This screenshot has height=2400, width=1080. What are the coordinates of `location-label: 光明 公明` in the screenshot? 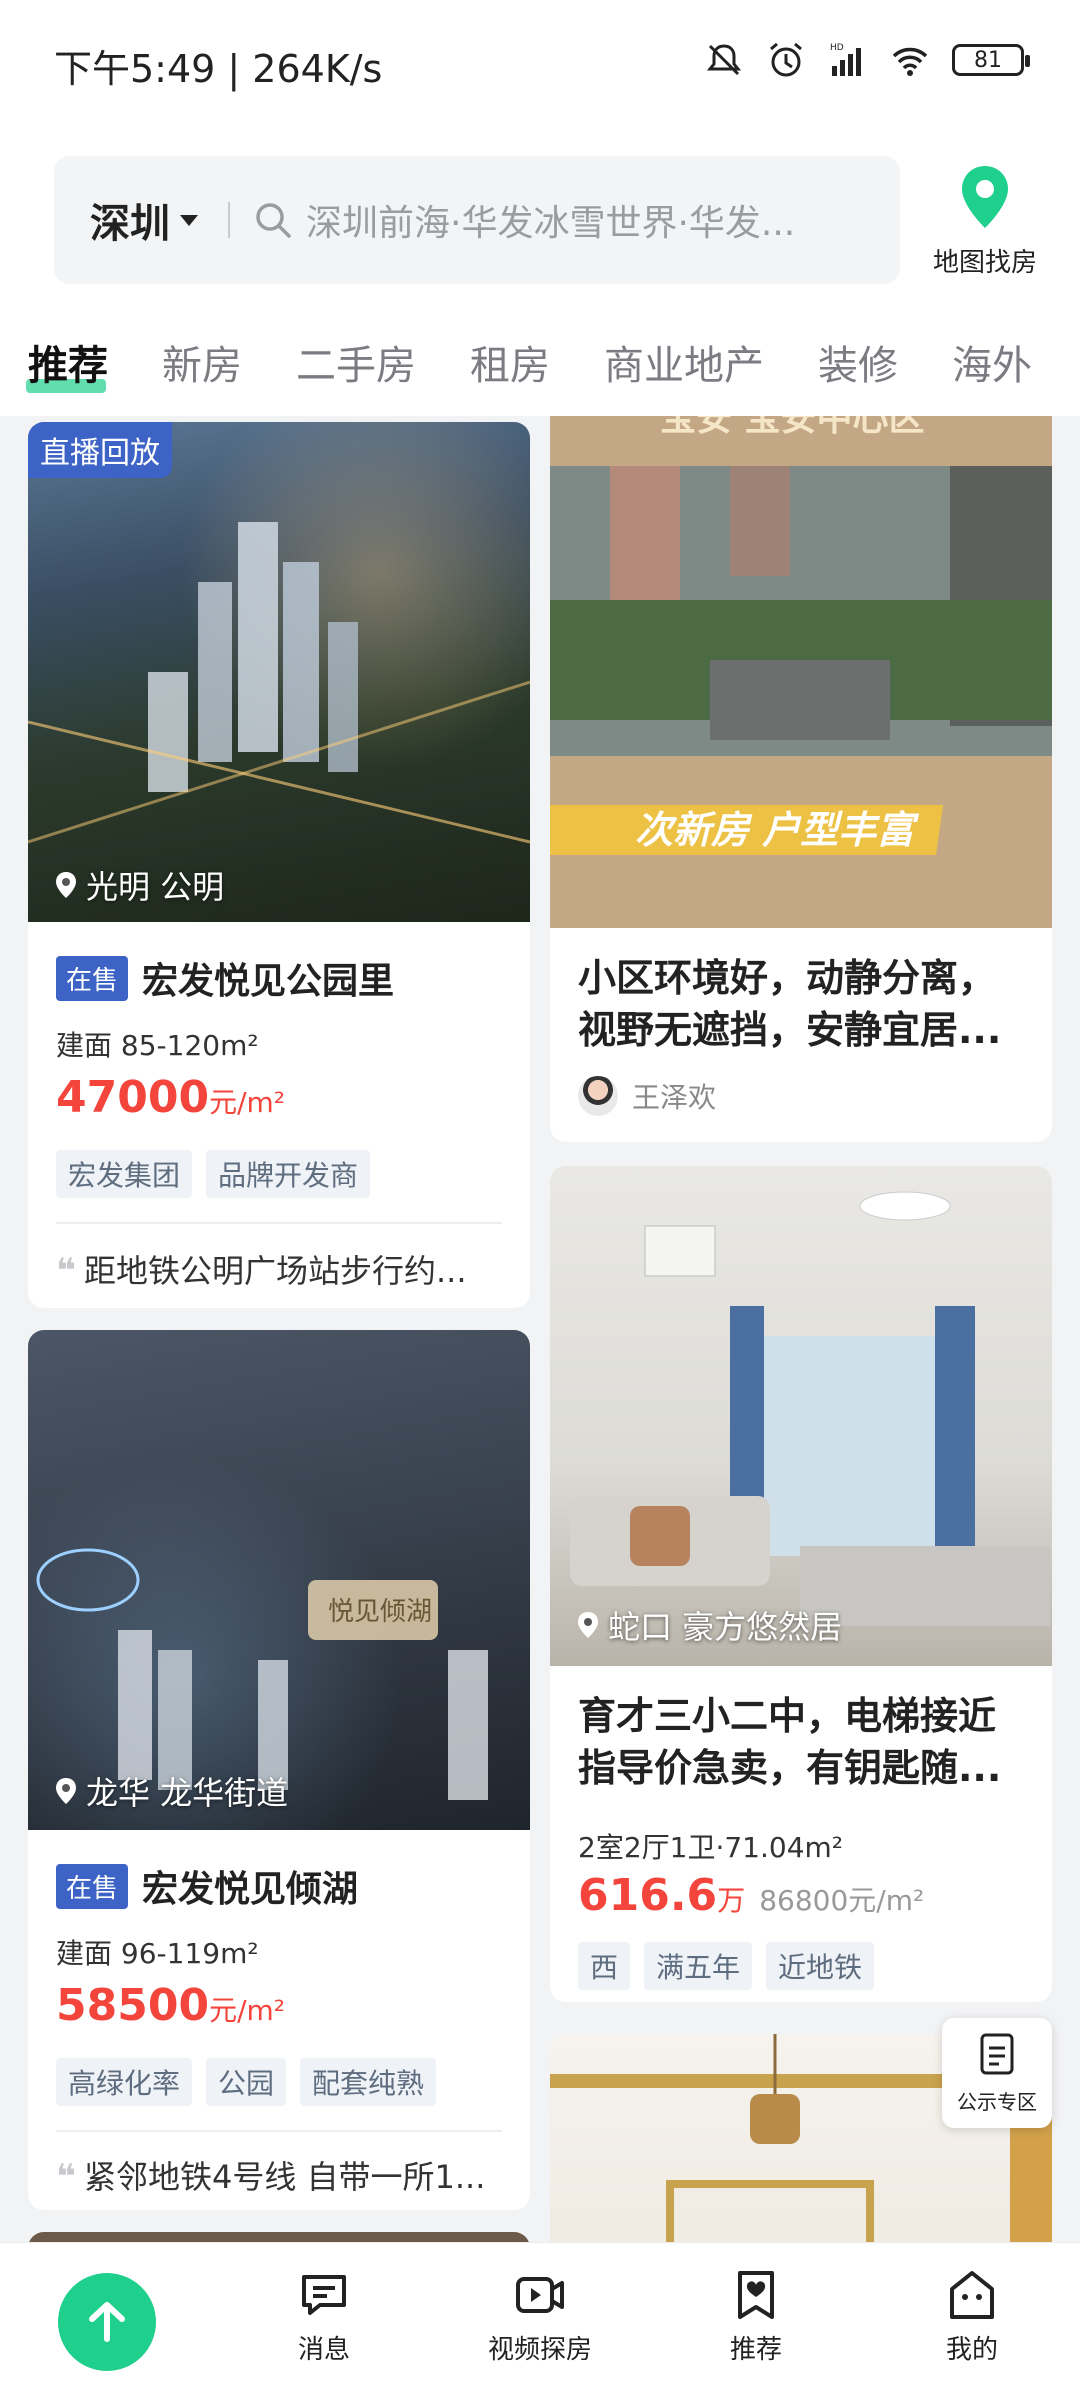 It's located at (139, 885).